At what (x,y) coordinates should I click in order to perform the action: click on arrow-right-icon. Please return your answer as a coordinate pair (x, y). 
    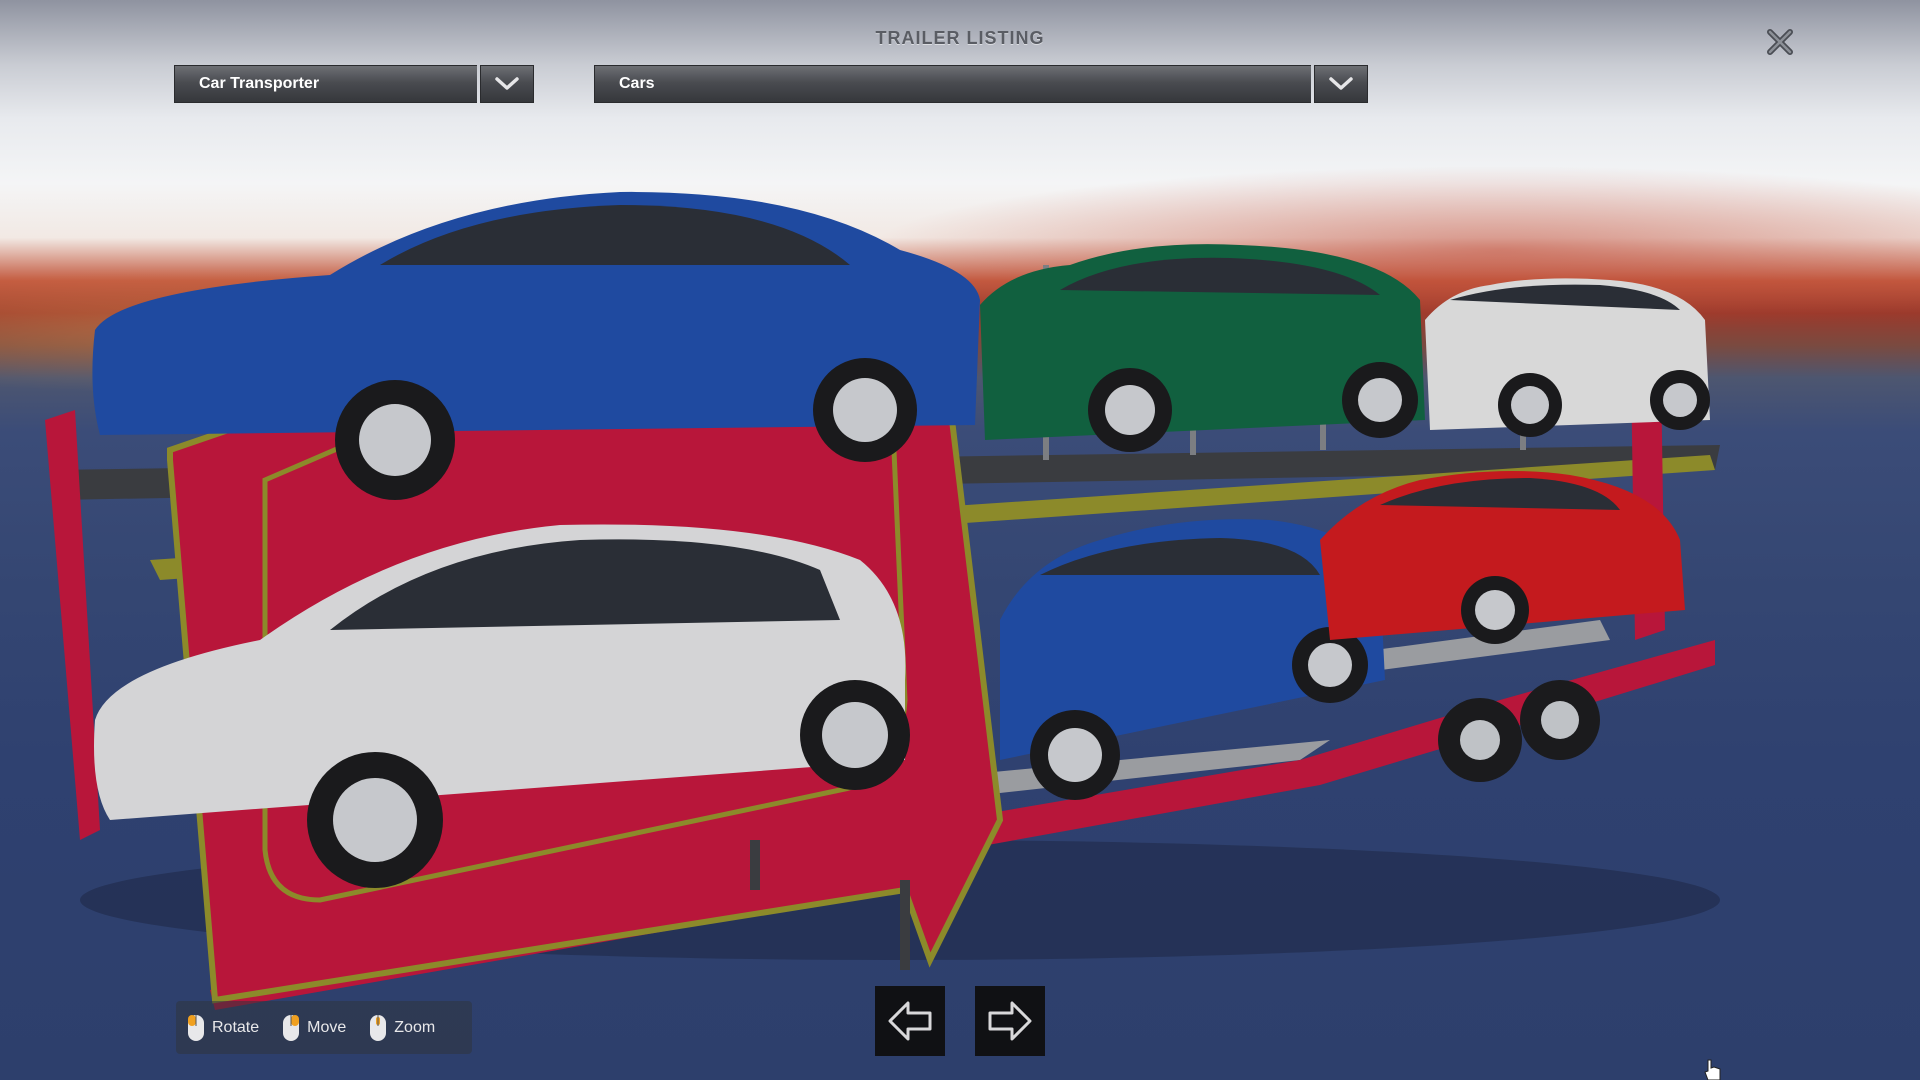
    Looking at the image, I should click on (1010, 1021).